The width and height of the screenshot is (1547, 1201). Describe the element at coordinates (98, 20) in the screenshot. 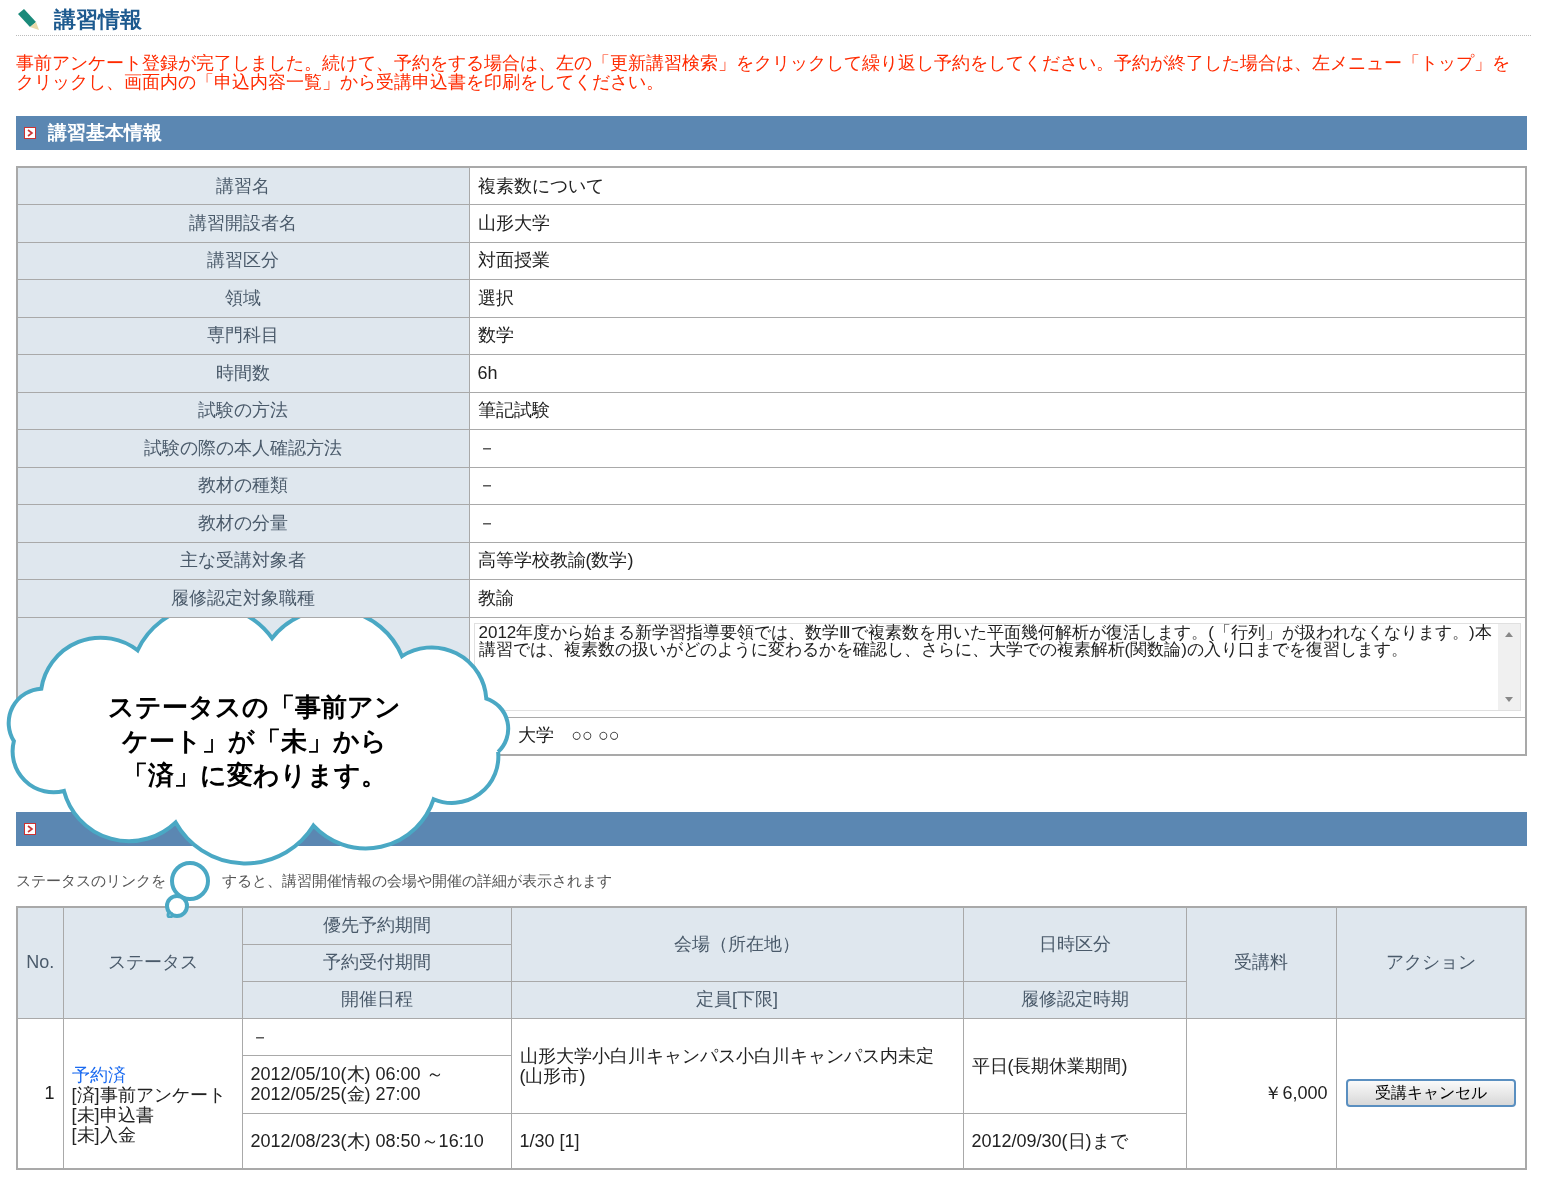

I see `page-title: 講習情報` at that location.